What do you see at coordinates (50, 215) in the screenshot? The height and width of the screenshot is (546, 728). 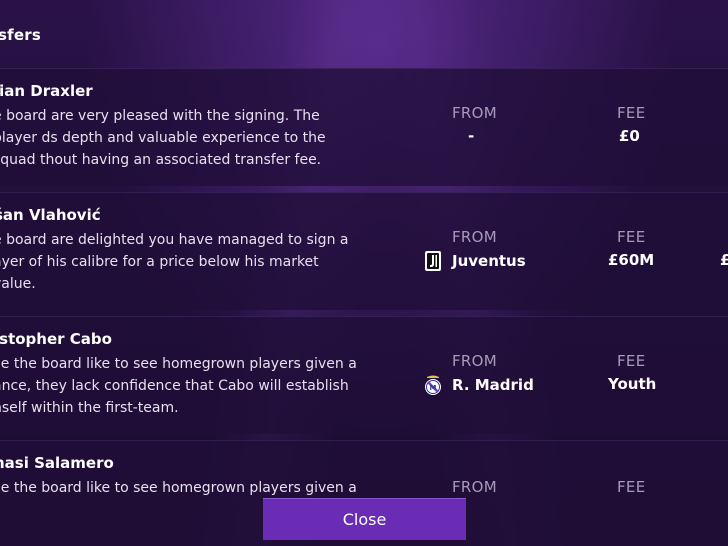 I see `player-name: šan Vlahović` at bounding box center [50, 215].